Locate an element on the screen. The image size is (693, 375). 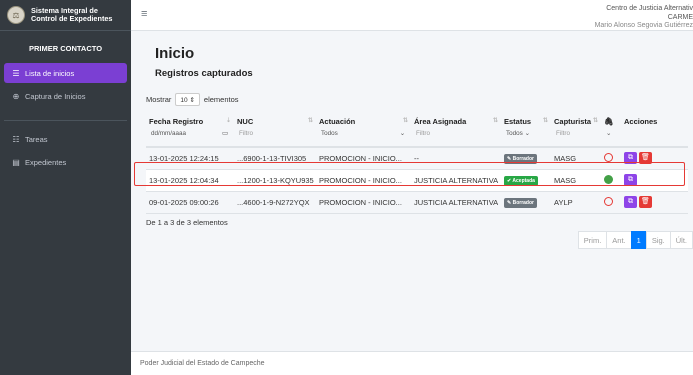
col-estatus: Estatus ⇅ is located at coordinates (526, 120).